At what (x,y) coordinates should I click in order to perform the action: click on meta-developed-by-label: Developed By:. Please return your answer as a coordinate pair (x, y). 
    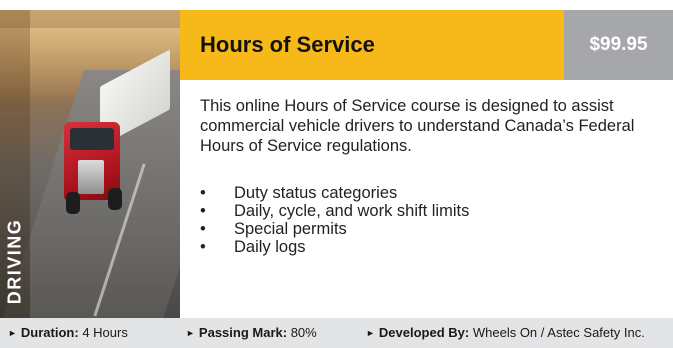
    Looking at the image, I should click on (424, 332).